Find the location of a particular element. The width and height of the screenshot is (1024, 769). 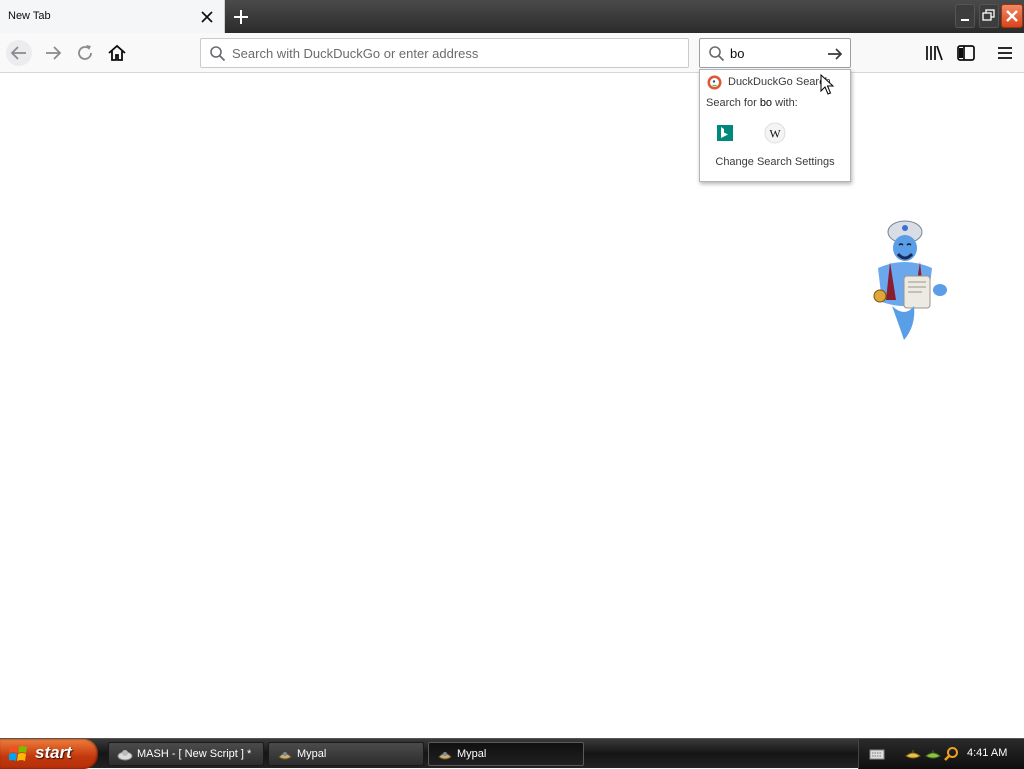

taskbar-item-mash: MASH - [ New Script ] * is located at coordinates (186, 754).